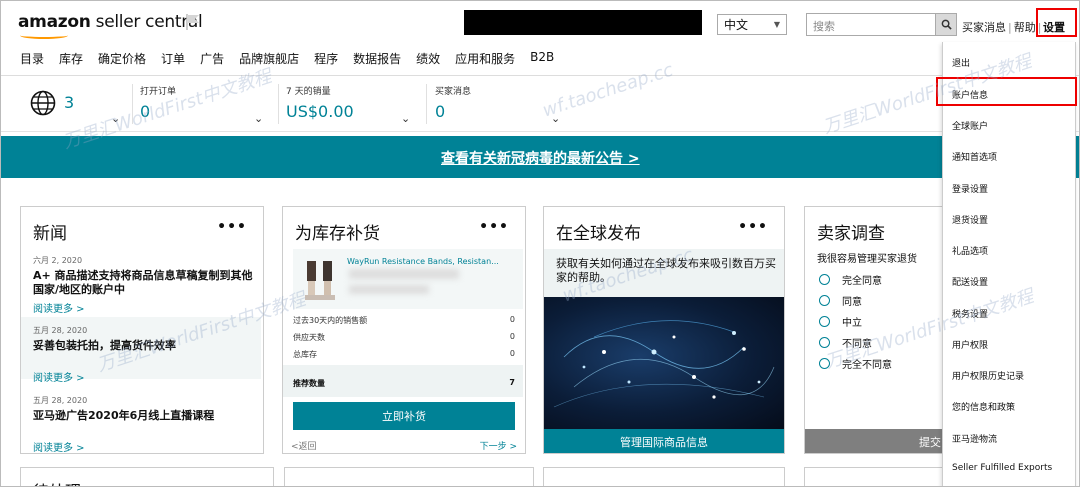  I want to click on sales-label: 7 天的销量, so click(308, 92).